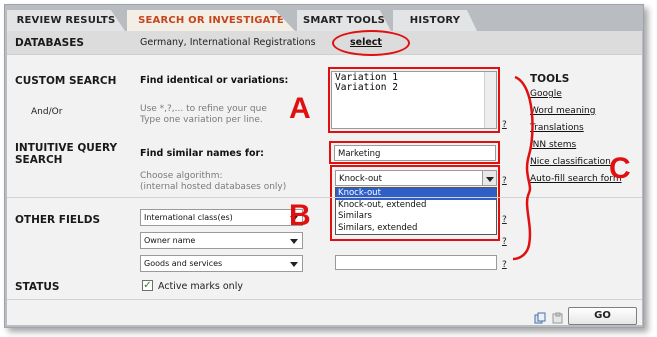  What do you see at coordinates (540, 318) in the screenshot?
I see `copy-icon` at bounding box center [540, 318].